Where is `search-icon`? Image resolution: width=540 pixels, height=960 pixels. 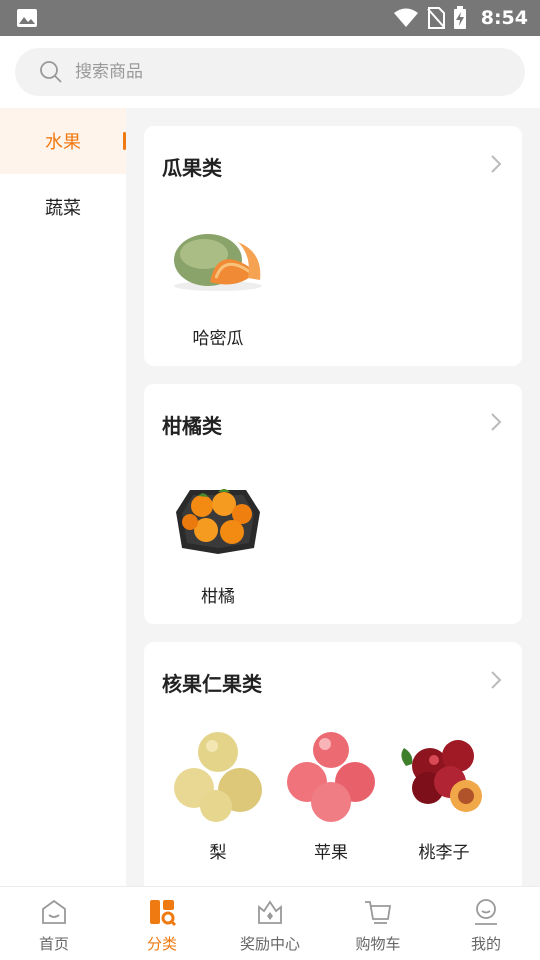 search-icon is located at coordinates (51, 72).